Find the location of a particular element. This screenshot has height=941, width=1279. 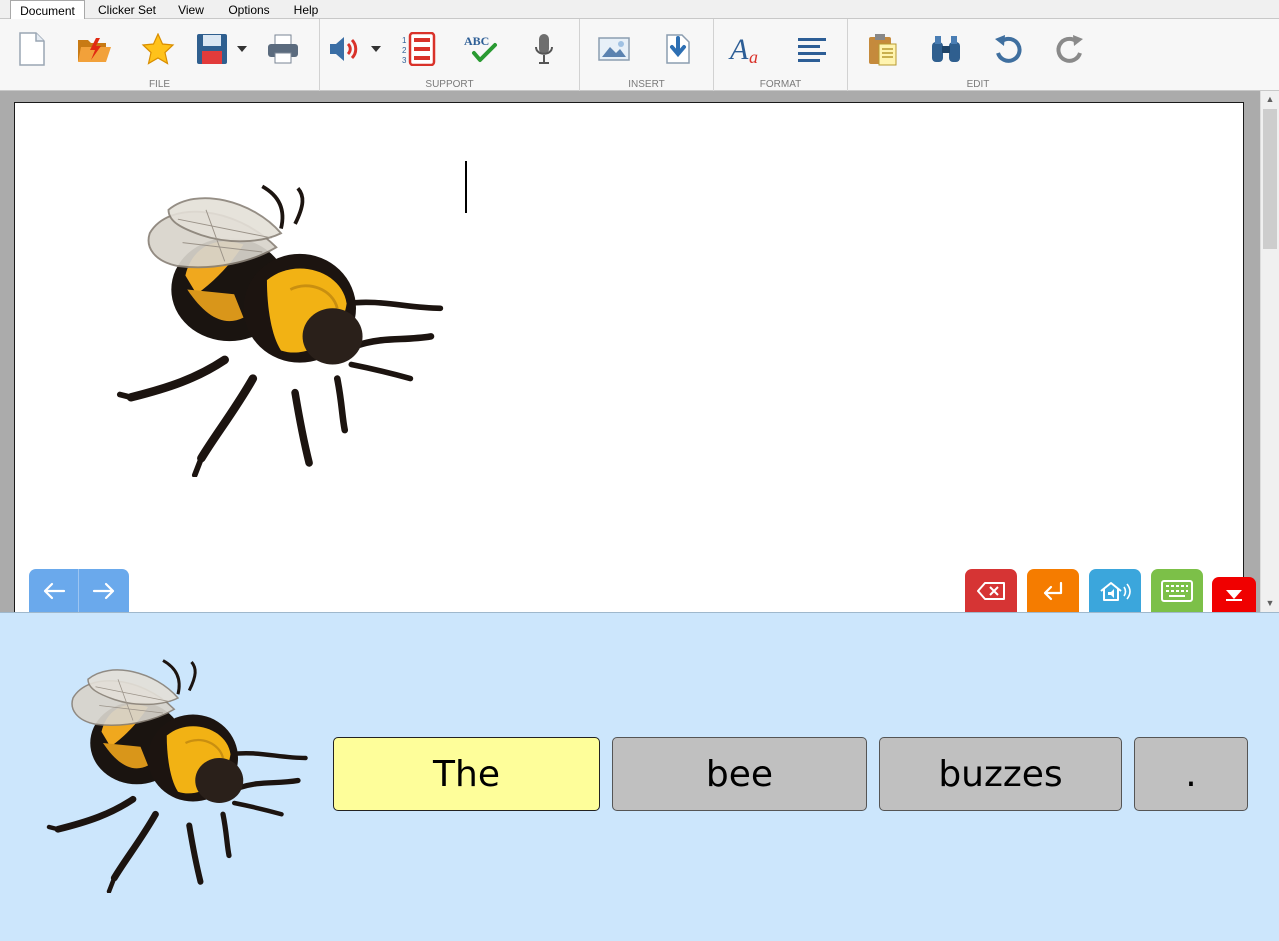

page-navigation is located at coordinates (79, 591).